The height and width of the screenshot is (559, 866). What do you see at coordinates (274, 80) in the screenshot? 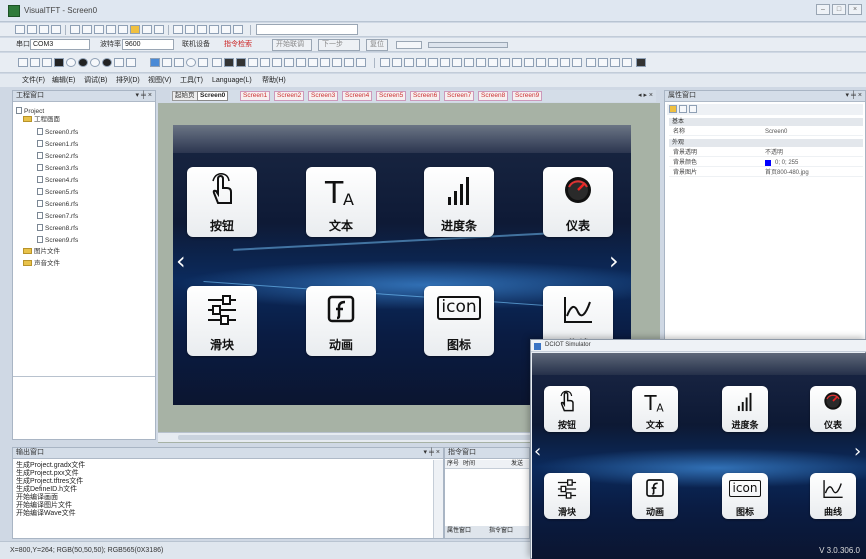
I see `menu-help: 帮助(H)` at bounding box center [274, 80].